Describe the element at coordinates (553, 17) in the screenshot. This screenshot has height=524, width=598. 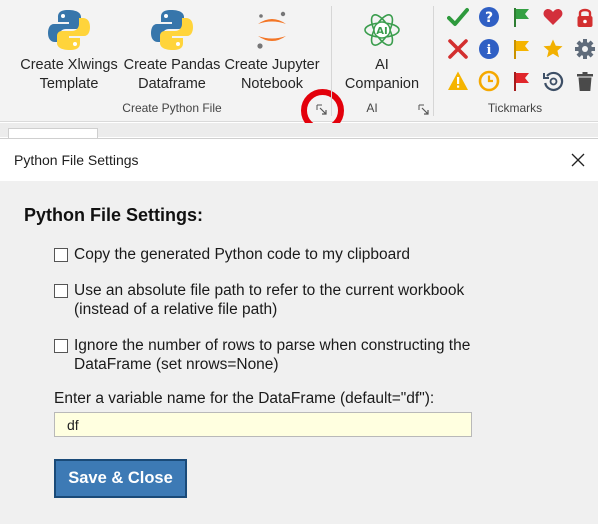
I see `heart-icon` at that location.